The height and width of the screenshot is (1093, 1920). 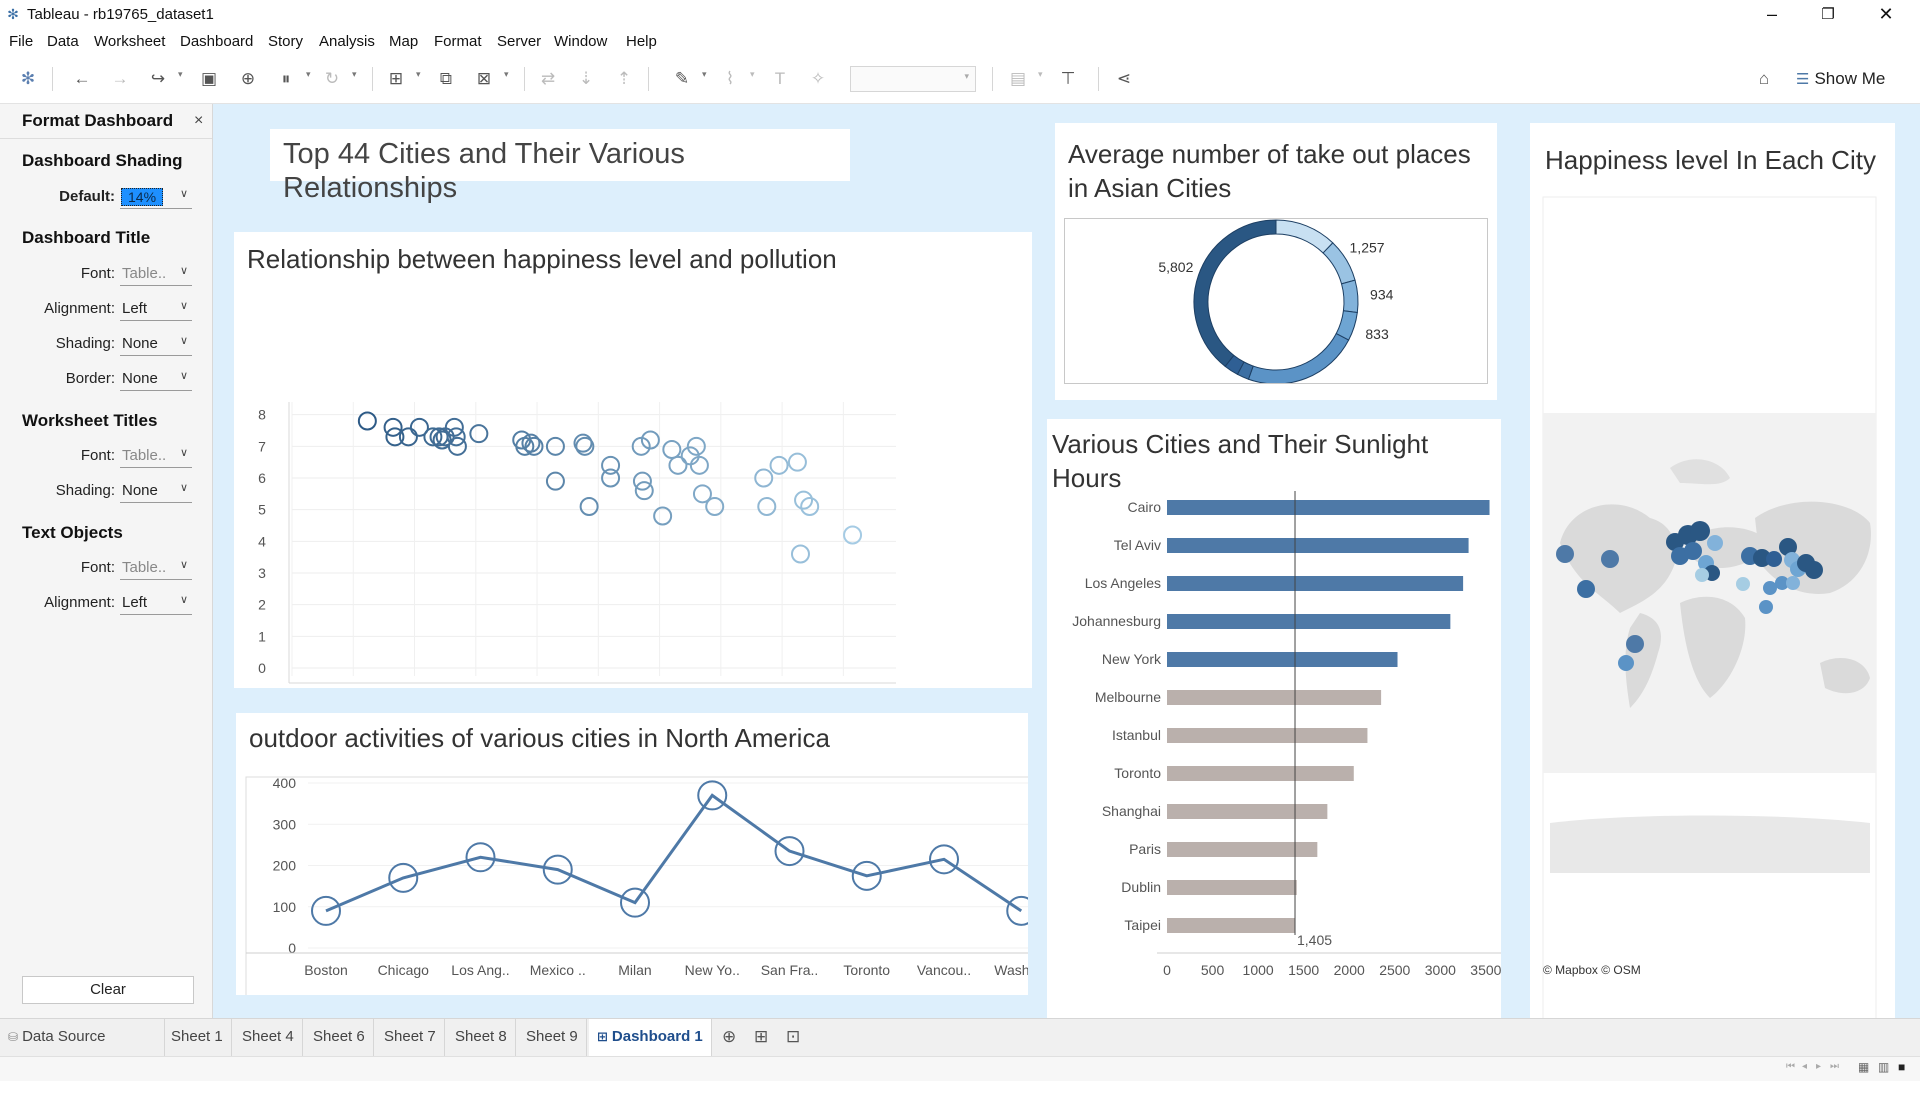 I want to click on tab-sheet-8: Sheet 8, so click(x=481, y=1037).